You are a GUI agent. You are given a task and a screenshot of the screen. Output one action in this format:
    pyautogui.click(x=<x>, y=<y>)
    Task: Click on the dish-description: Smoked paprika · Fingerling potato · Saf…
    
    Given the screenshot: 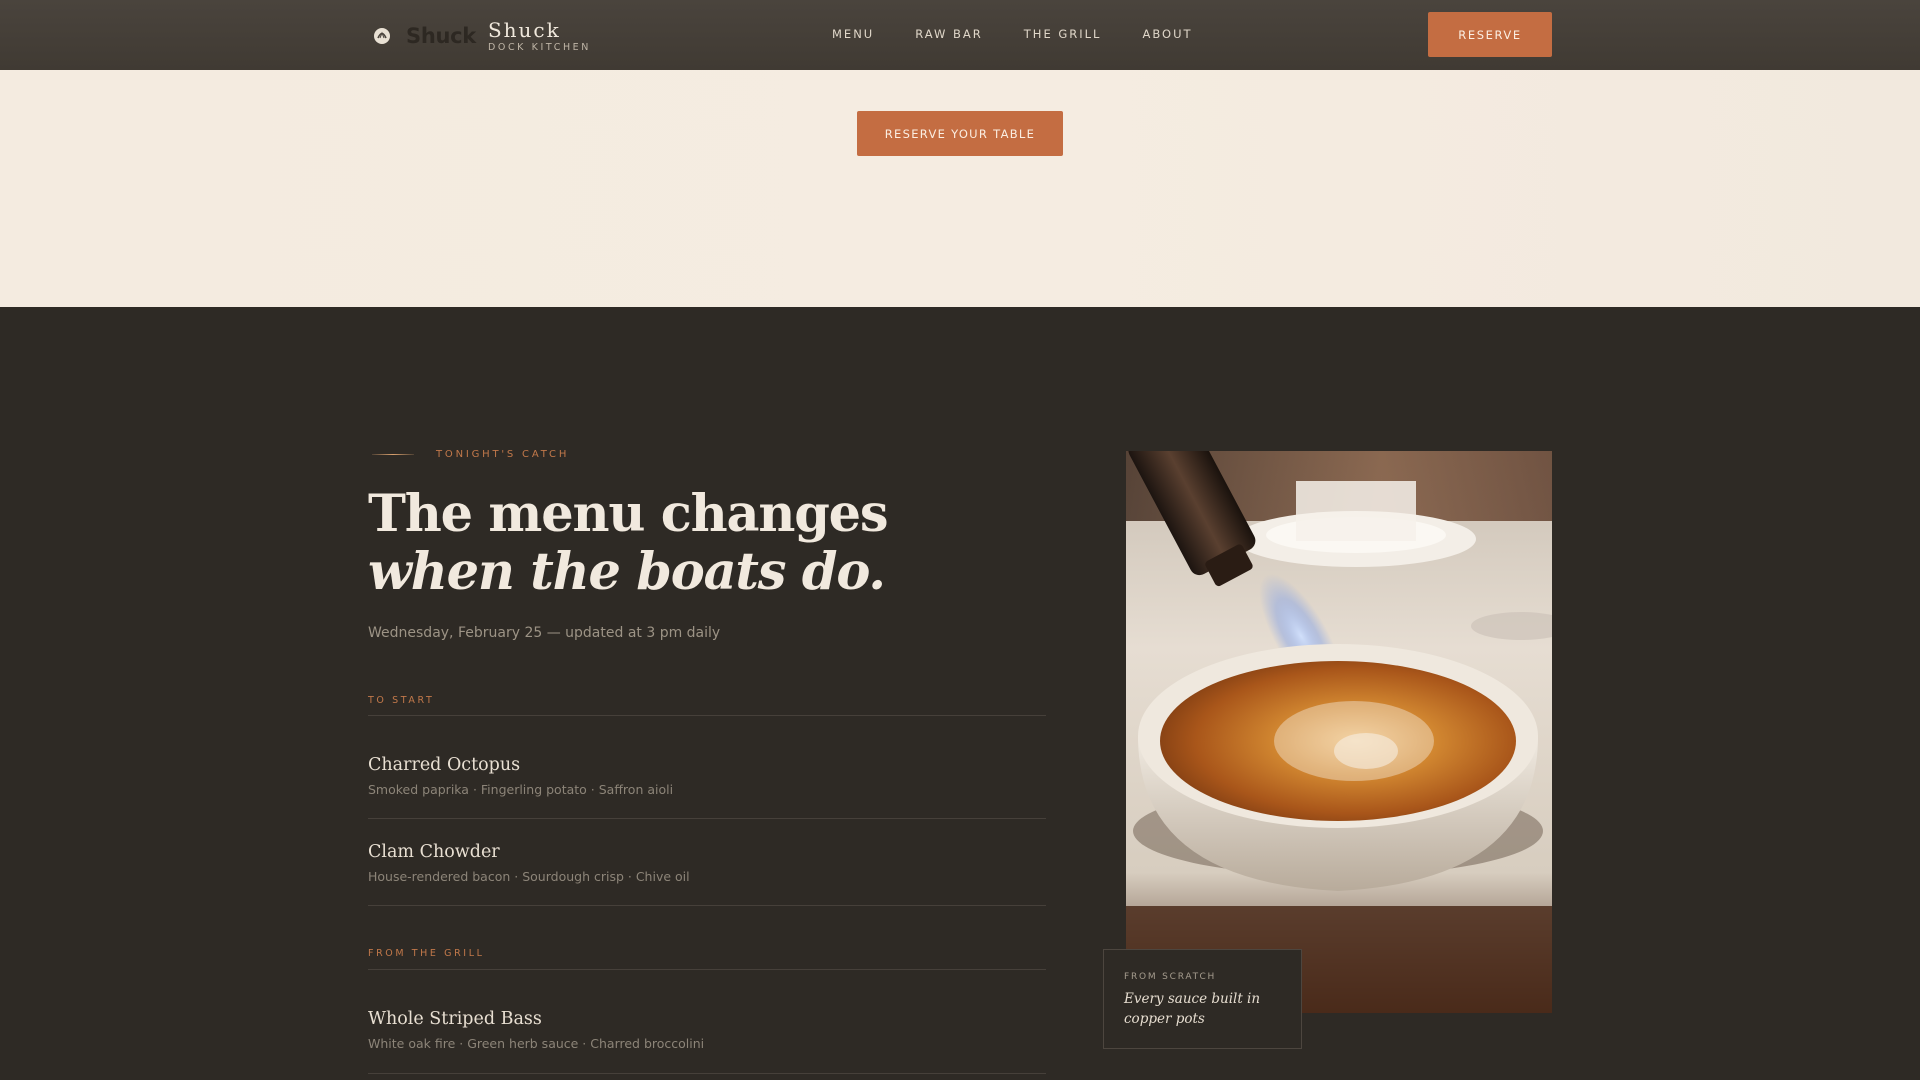 What is the action you would take?
    pyautogui.click(x=521, y=789)
    